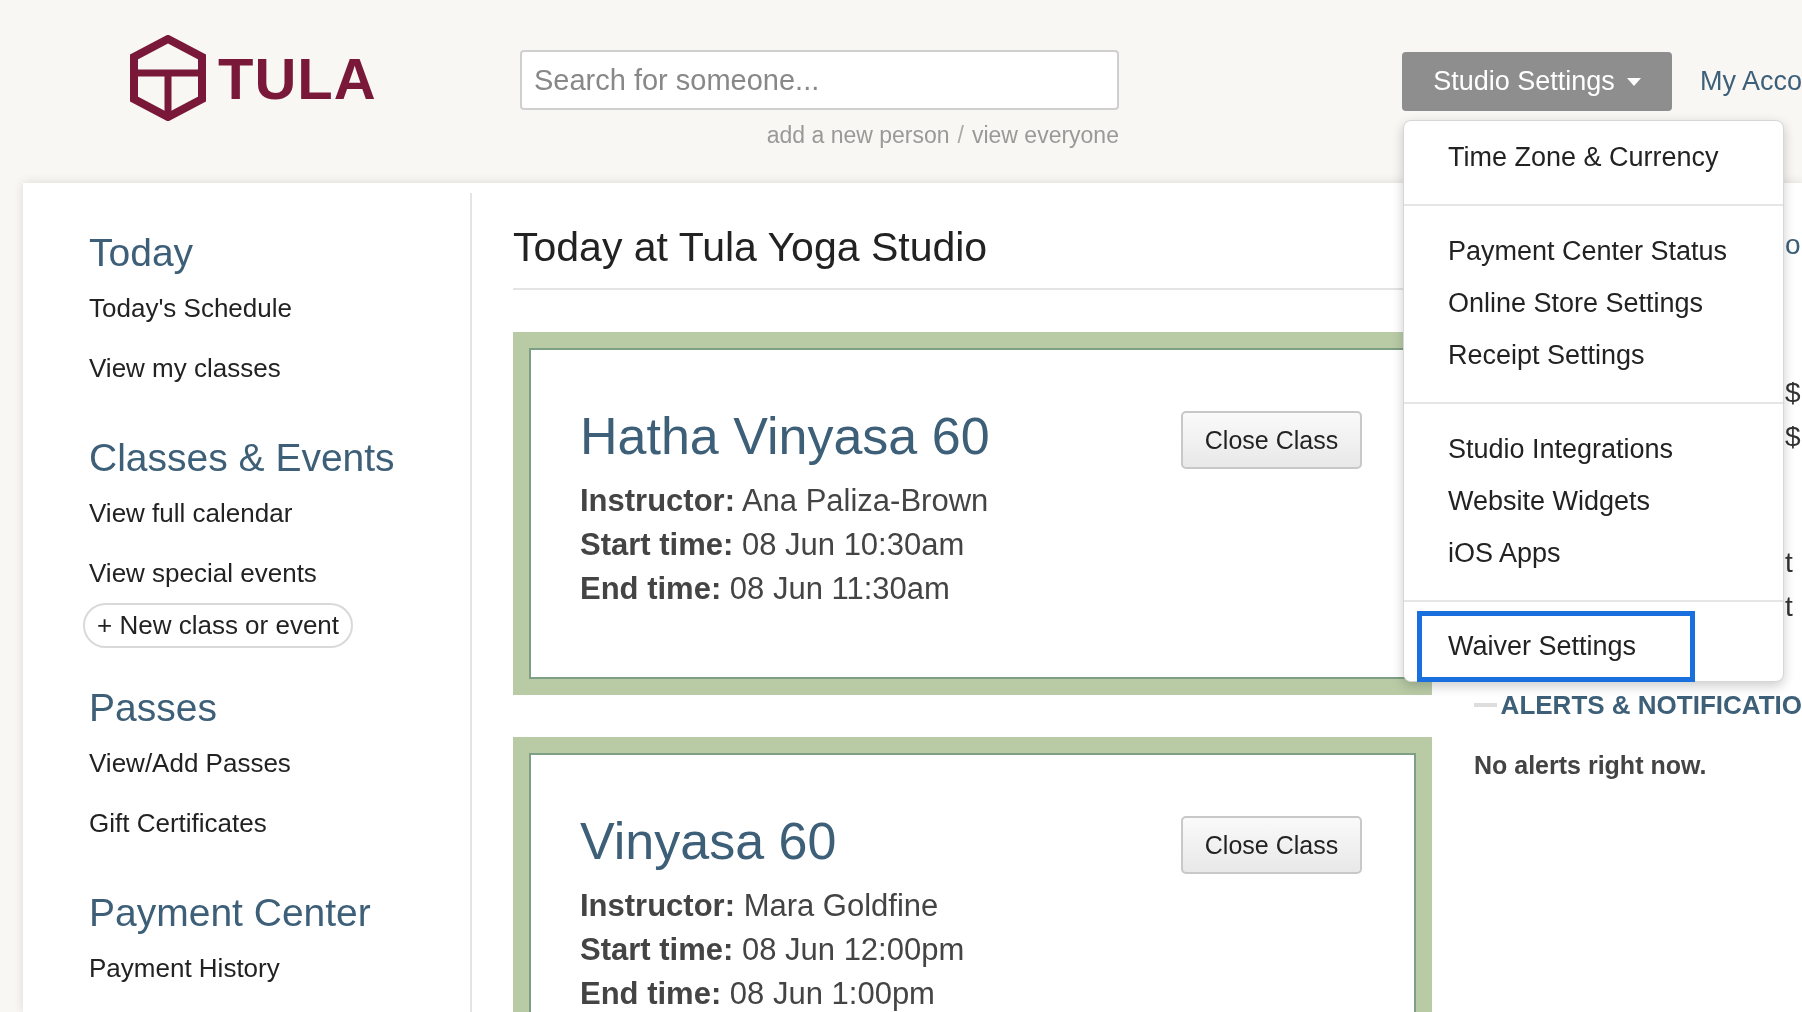 This screenshot has height=1012, width=1802. I want to click on sidebar-heading: Payment Center, so click(230, 913).